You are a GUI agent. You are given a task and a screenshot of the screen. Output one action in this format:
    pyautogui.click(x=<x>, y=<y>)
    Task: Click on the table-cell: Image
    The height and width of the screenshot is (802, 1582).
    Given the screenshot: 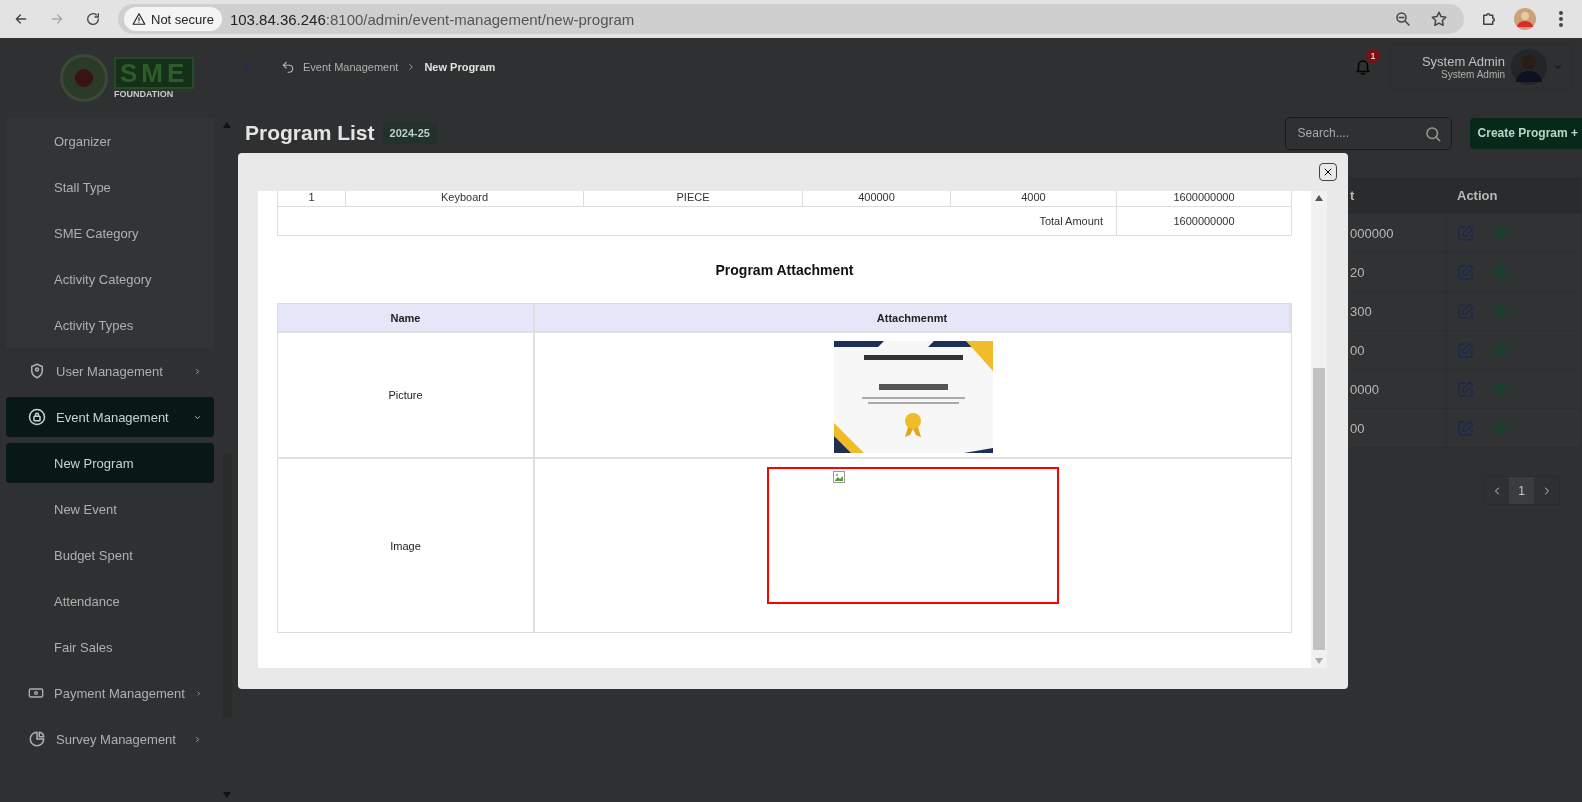 What is the action you would take?
    pyautogui.click(x=406, y=545)
    